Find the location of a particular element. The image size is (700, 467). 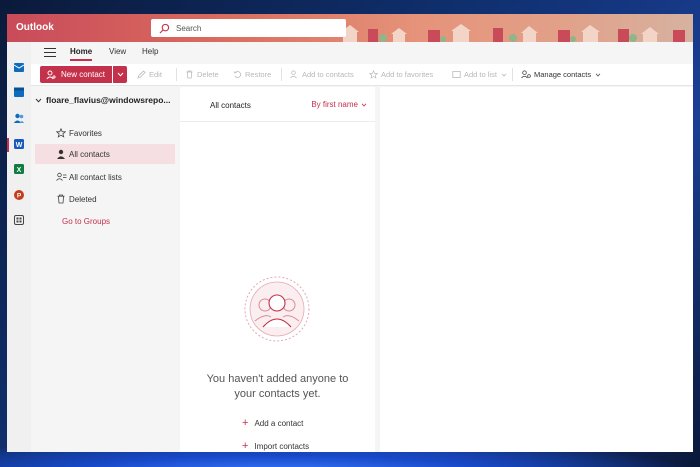

tab-active-underline is located at coordinates (81, 60).